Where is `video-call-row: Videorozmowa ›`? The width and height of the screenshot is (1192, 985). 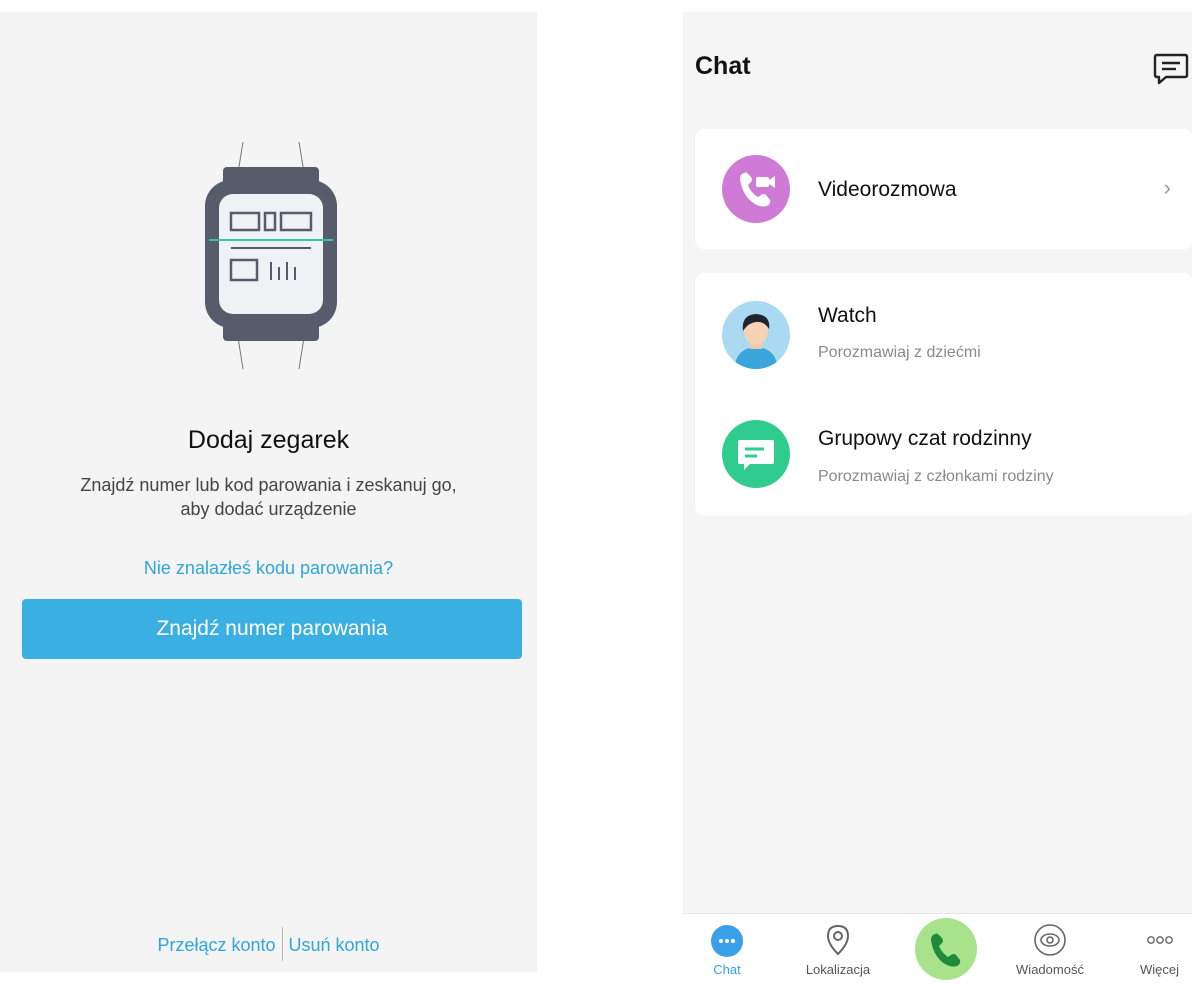
video-call-row: Videorozmowa › is located at coordinates (943, 189).